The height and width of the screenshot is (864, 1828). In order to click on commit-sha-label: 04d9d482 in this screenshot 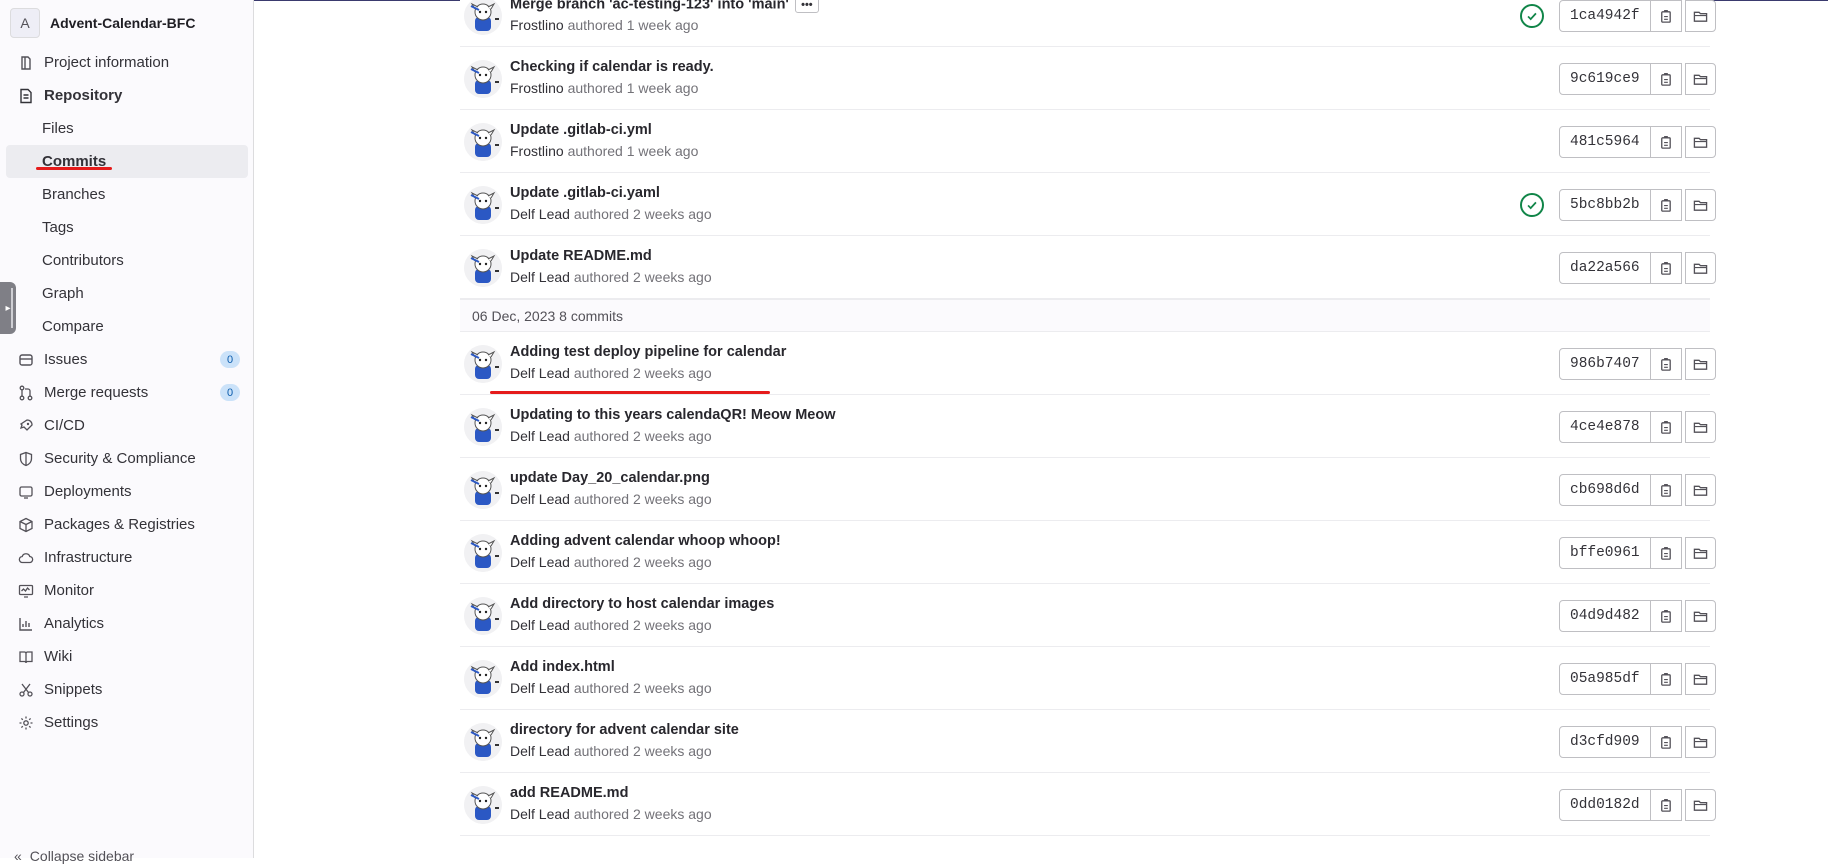, I will do `click(1605, 616)`.